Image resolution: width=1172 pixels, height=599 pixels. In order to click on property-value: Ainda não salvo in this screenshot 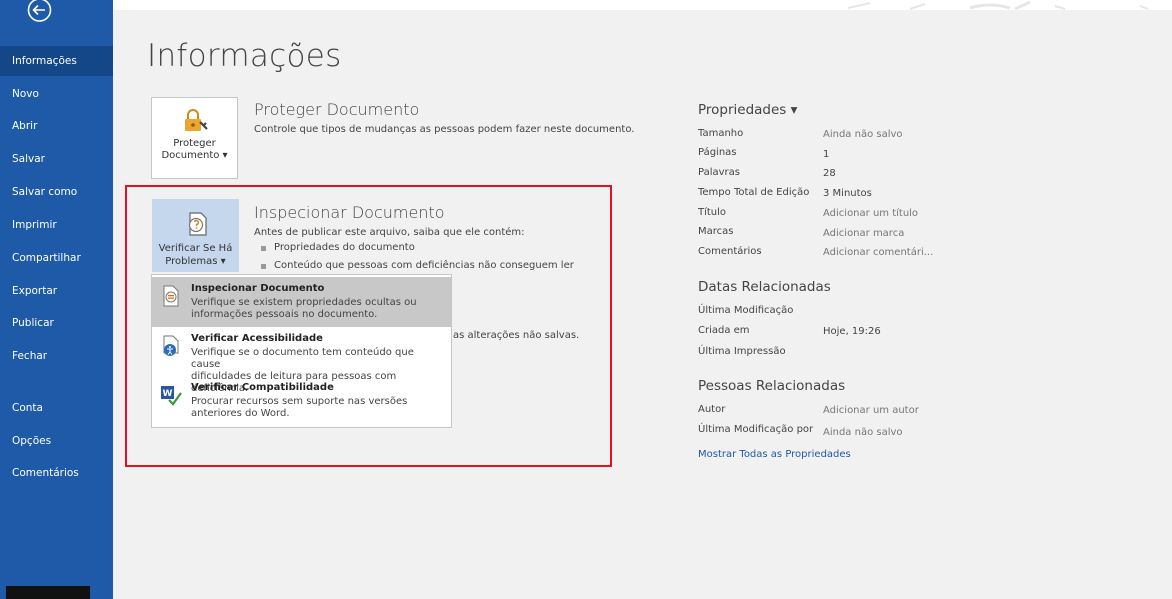, I will do `click(863, 134)`.